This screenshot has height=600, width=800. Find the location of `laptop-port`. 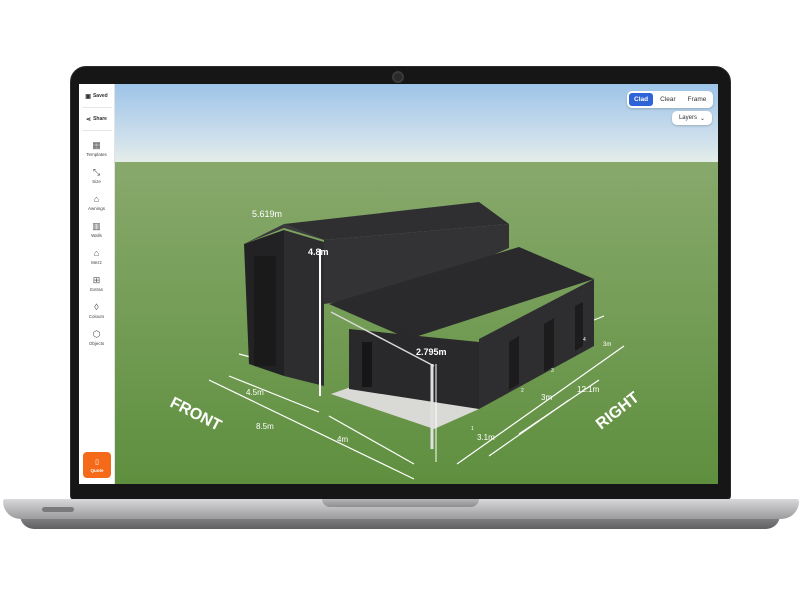

laptop-port is located at coordinates (58, 509).